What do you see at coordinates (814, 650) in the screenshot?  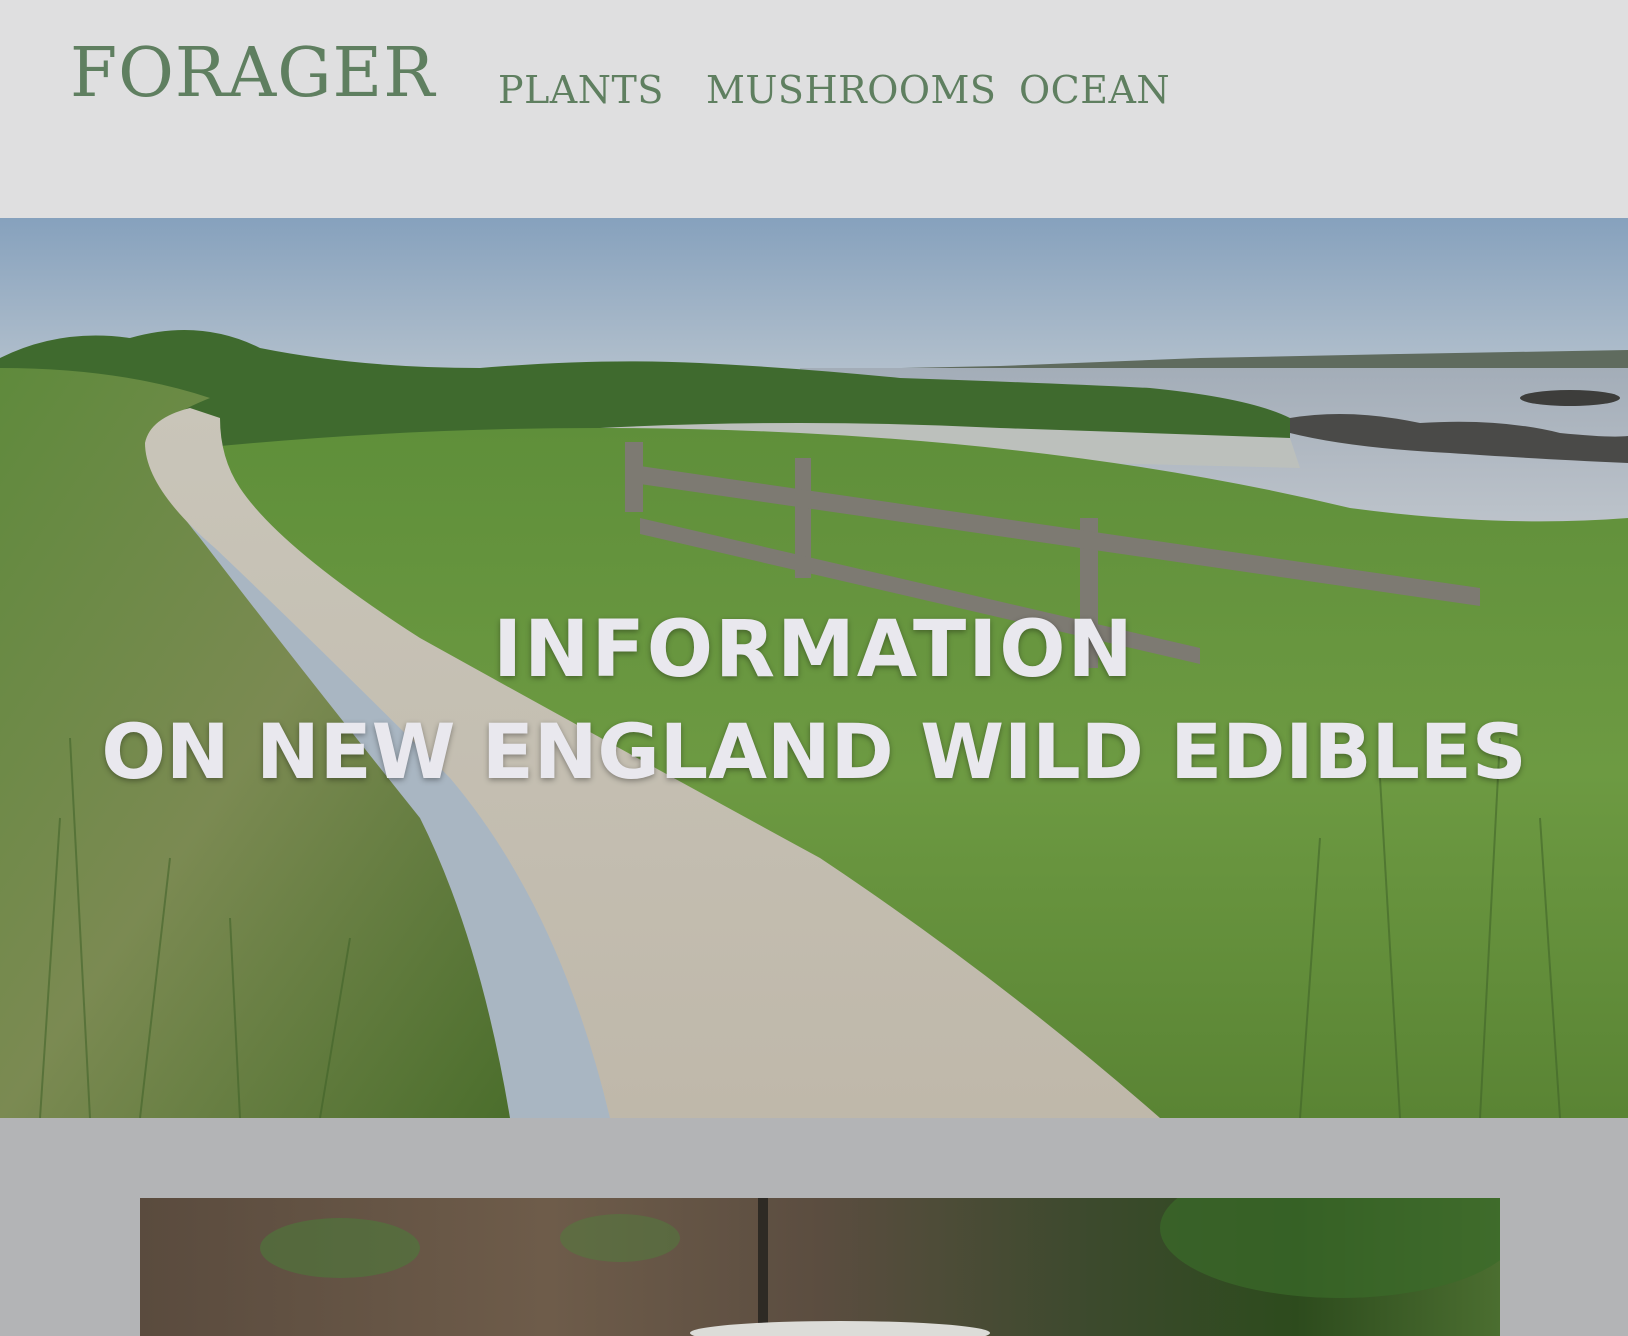 I see `hero-title-line1: INFORMATION` at bounding box center [814, 650].